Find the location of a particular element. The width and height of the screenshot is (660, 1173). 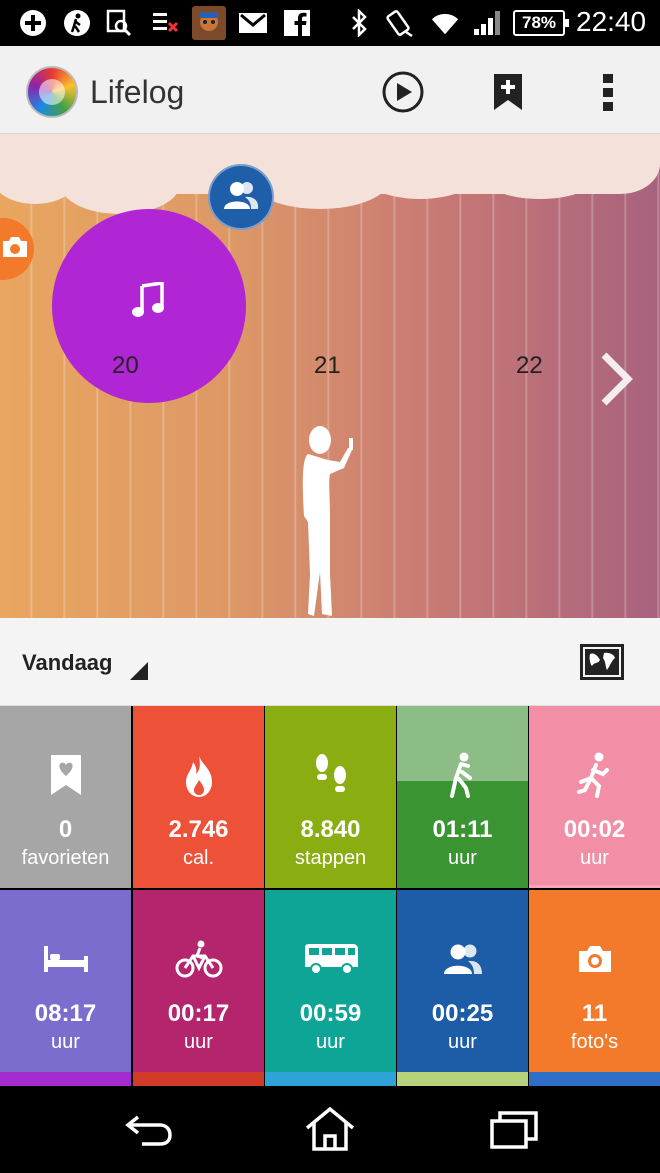

world-map-icon is located at coordinates (602, 662).